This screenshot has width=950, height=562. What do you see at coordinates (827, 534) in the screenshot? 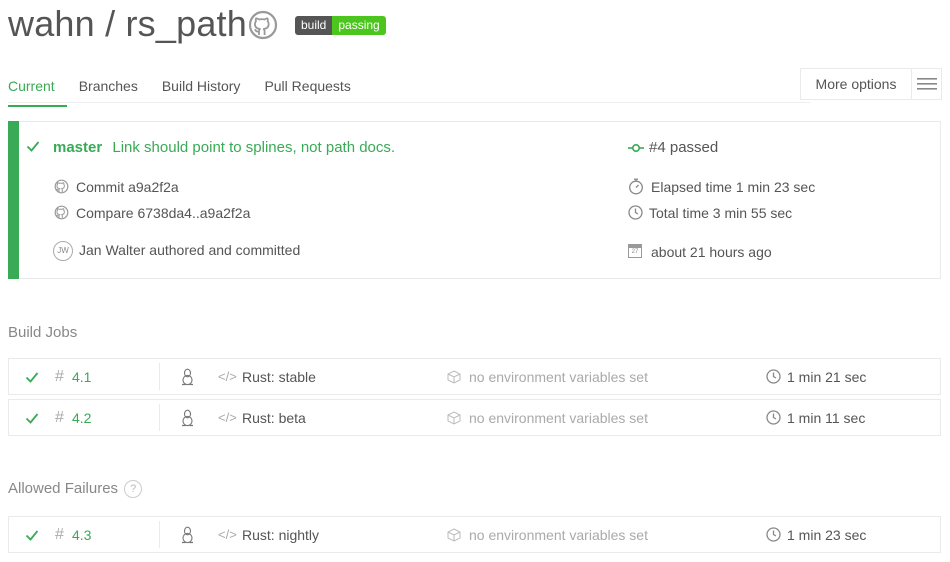
I see `job-duration: 1 min 23 sec` at bounding box center [827, 534].